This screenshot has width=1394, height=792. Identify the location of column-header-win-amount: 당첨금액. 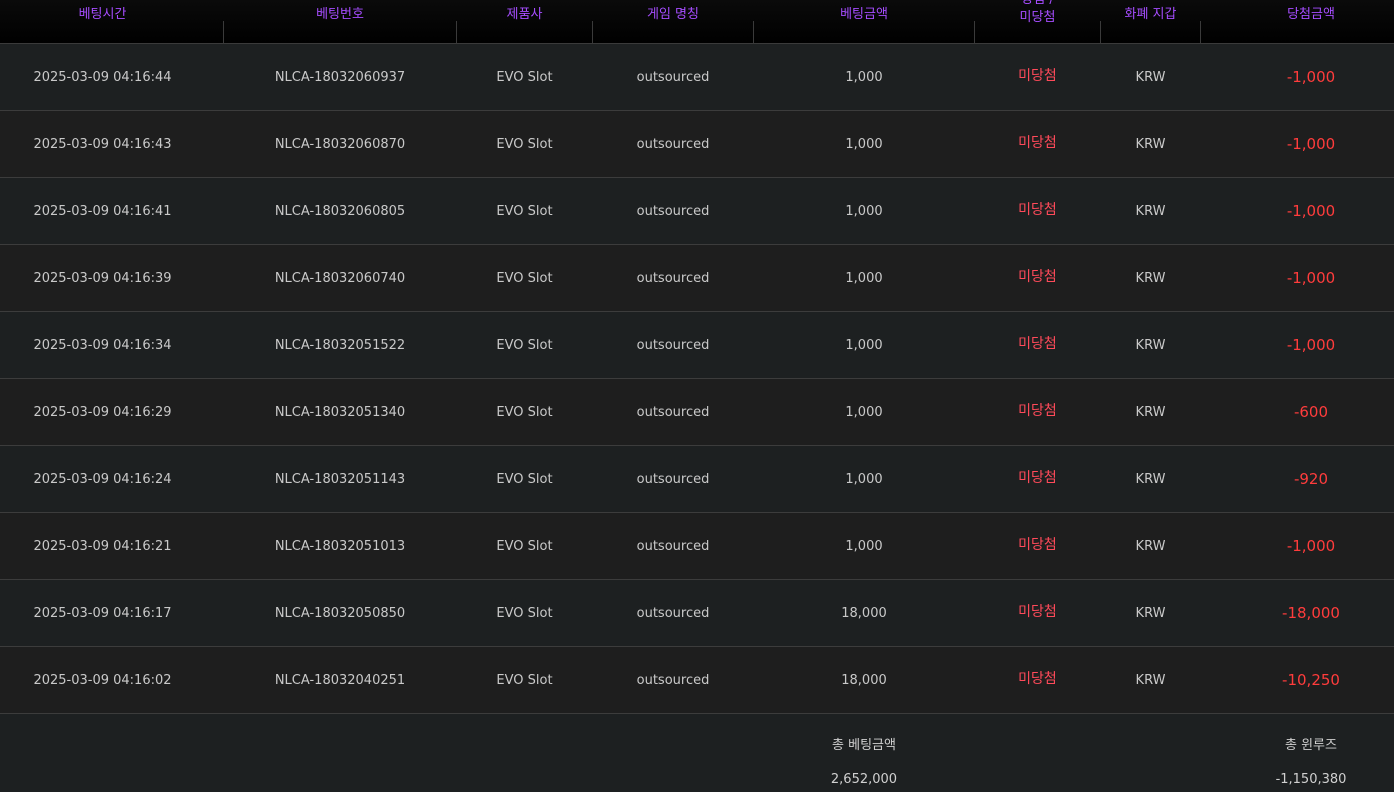
(1297, 21).